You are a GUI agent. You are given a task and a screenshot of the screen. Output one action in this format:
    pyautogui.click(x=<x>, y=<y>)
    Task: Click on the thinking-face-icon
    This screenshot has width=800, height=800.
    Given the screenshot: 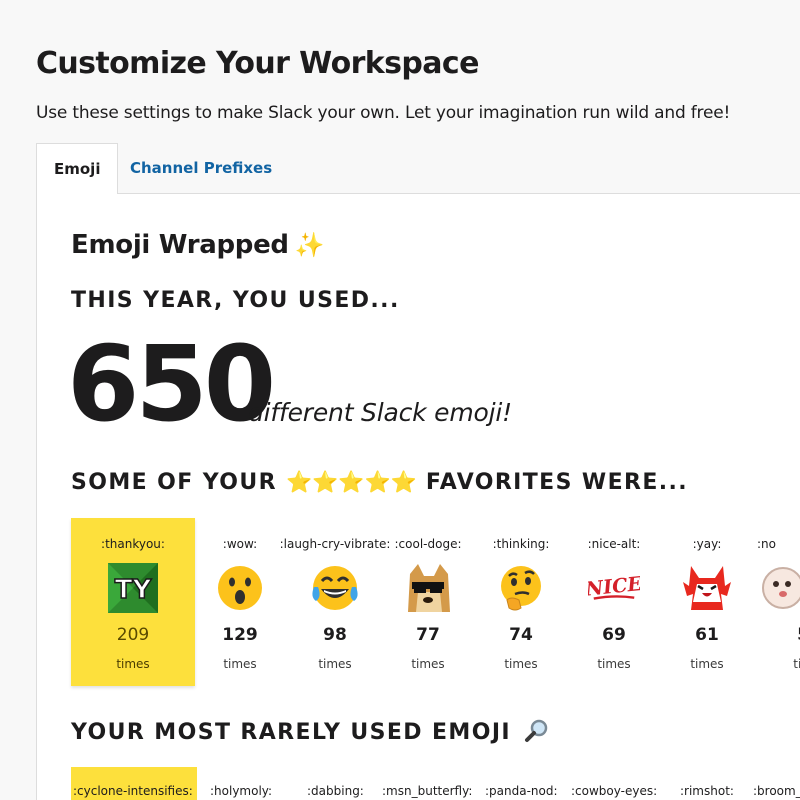 What is the action you would take?
    pyautogui.click(x=521, y=588)
    